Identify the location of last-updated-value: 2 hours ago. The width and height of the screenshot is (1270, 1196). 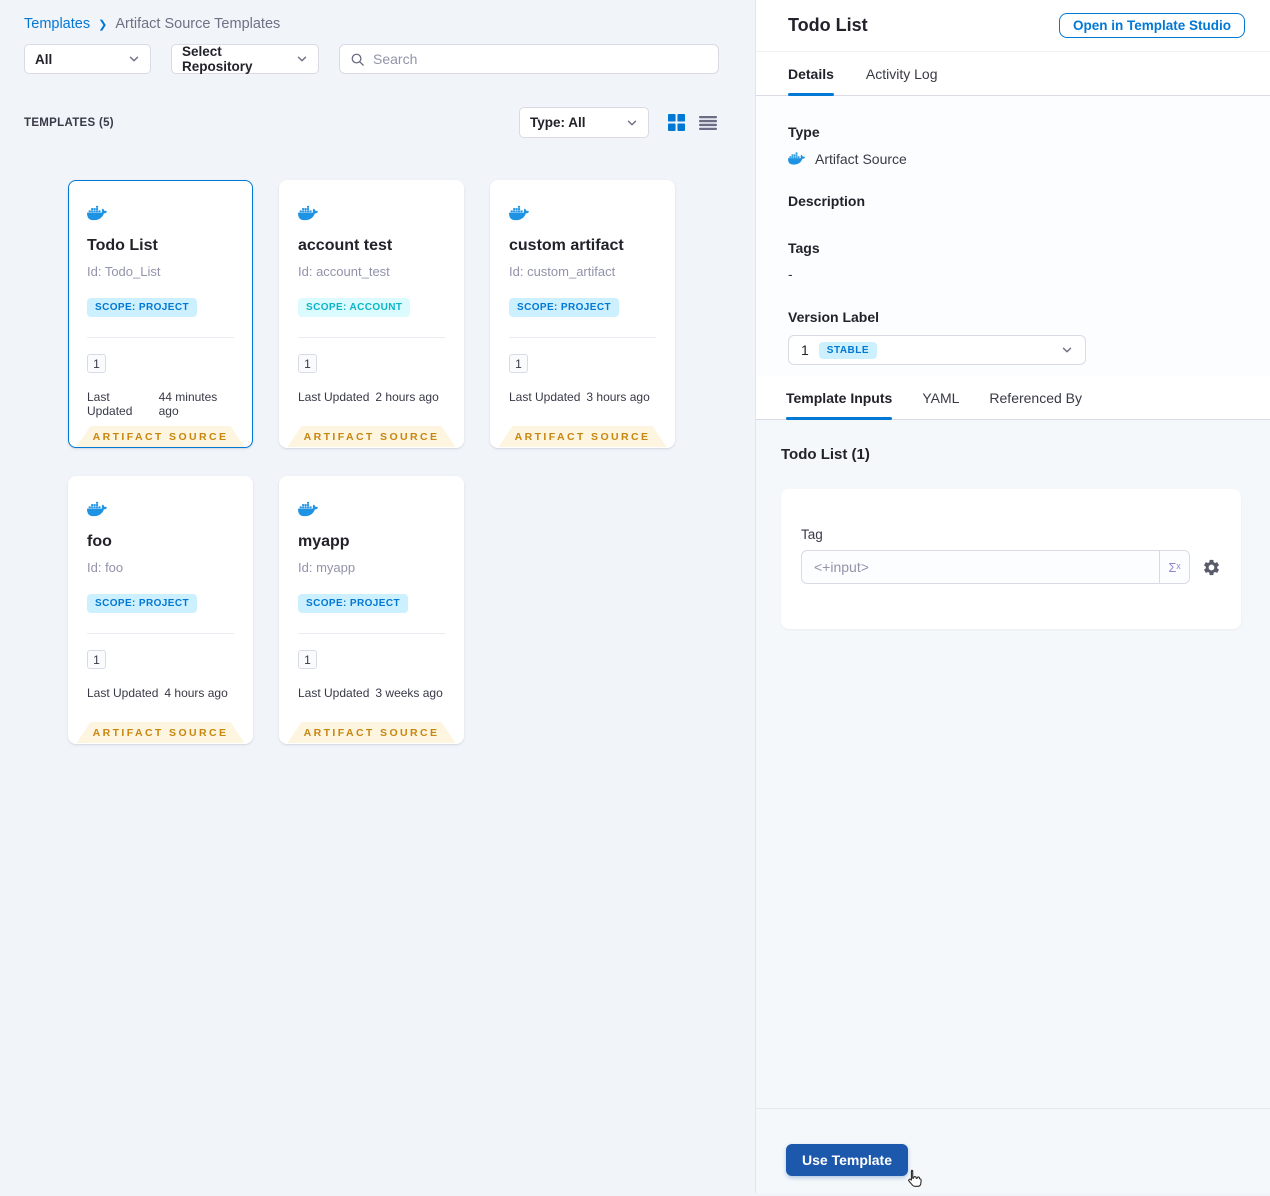
(407, 397).